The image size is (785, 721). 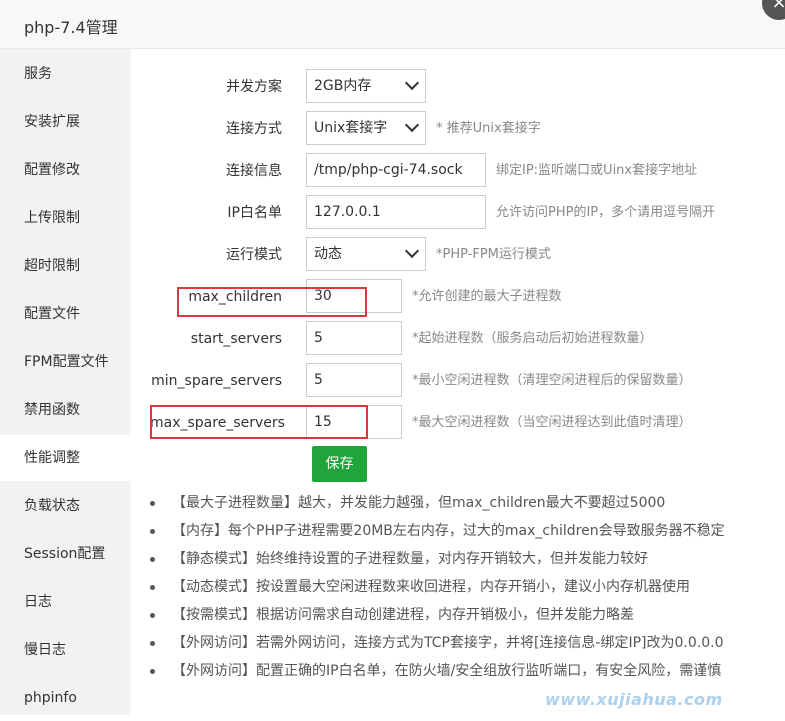 I want to click on concurrency-select: 2GB内存, so click(x=366, y=86).